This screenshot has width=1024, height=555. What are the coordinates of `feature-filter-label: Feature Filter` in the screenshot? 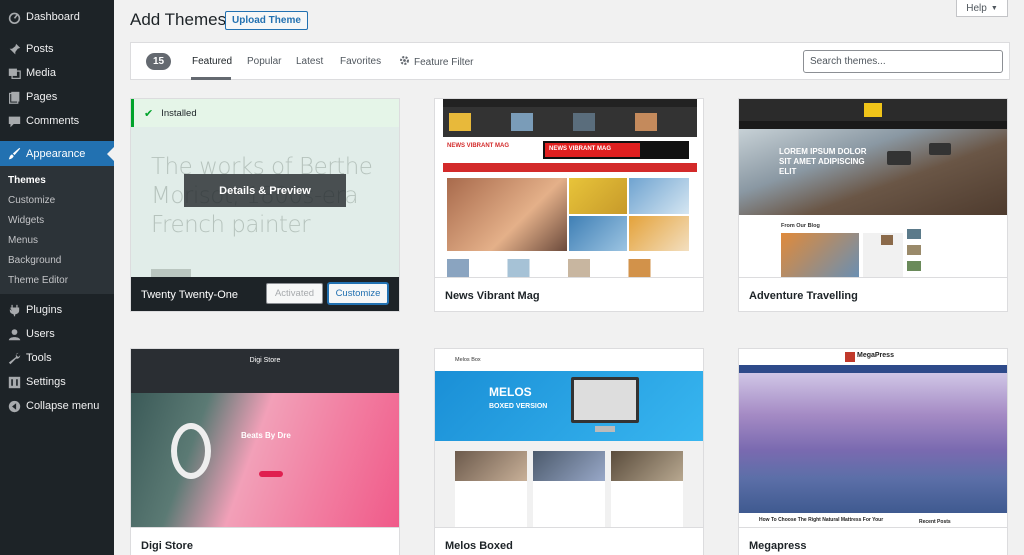 It's located at (444, 62).